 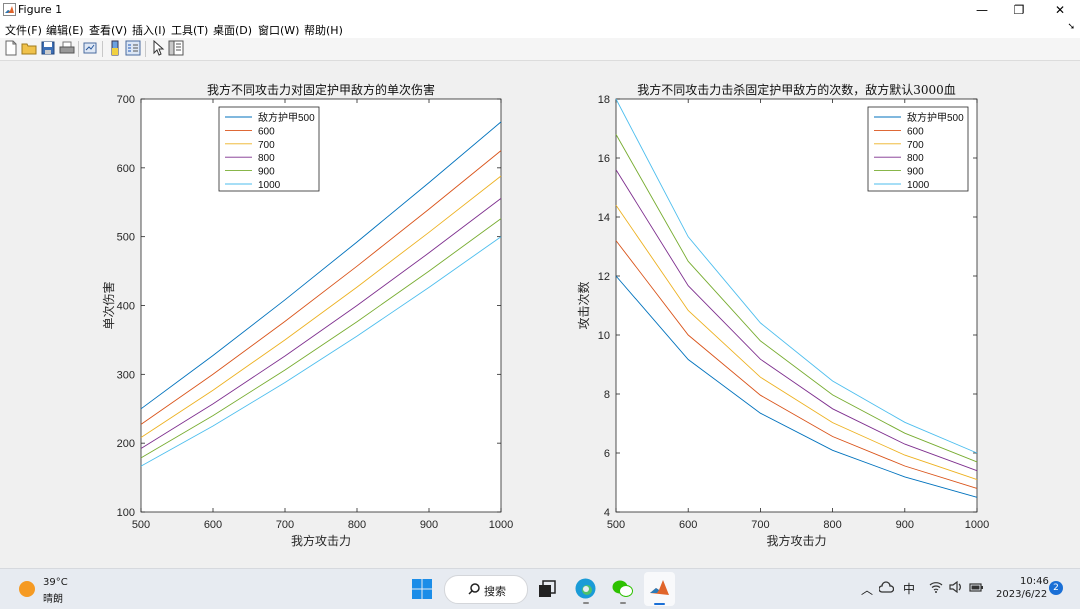 What do you see at coordinates (867, 589) in the screenshot?
I see `show-hidden-icons-icon: ︿` at bounding box center [867, 589].